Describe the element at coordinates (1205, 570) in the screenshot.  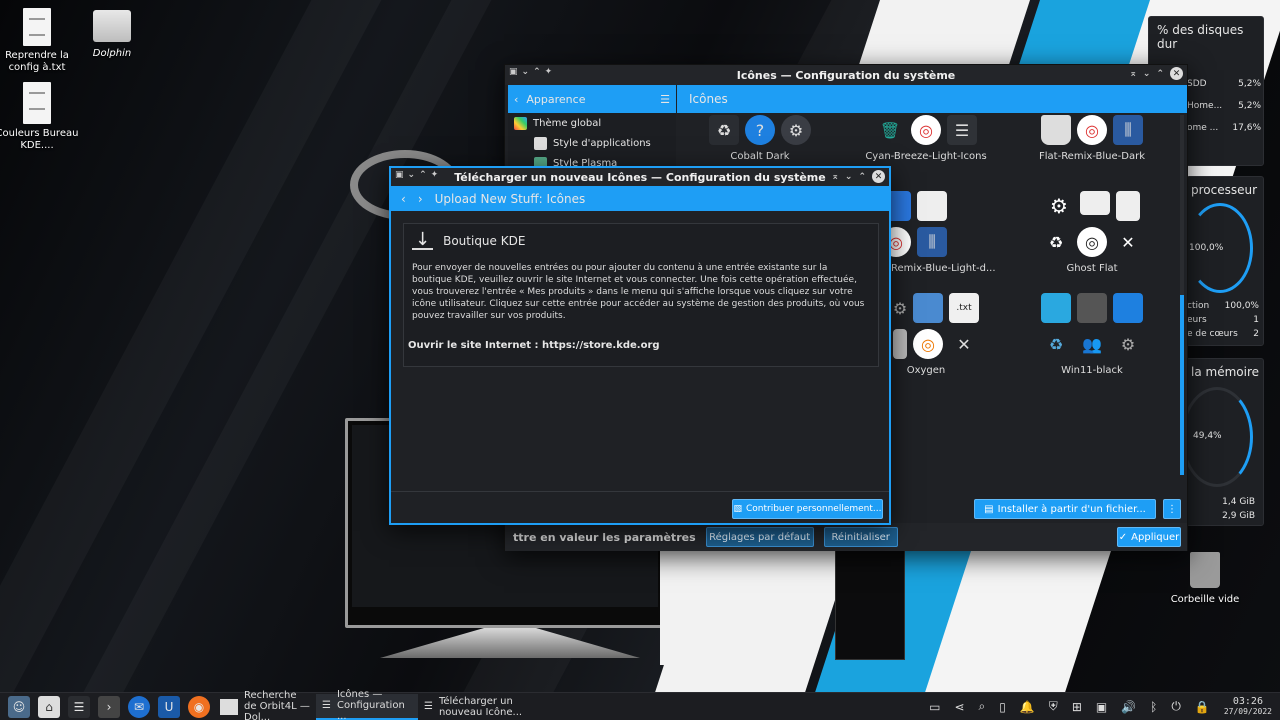
I see `trash-icon` at that location.